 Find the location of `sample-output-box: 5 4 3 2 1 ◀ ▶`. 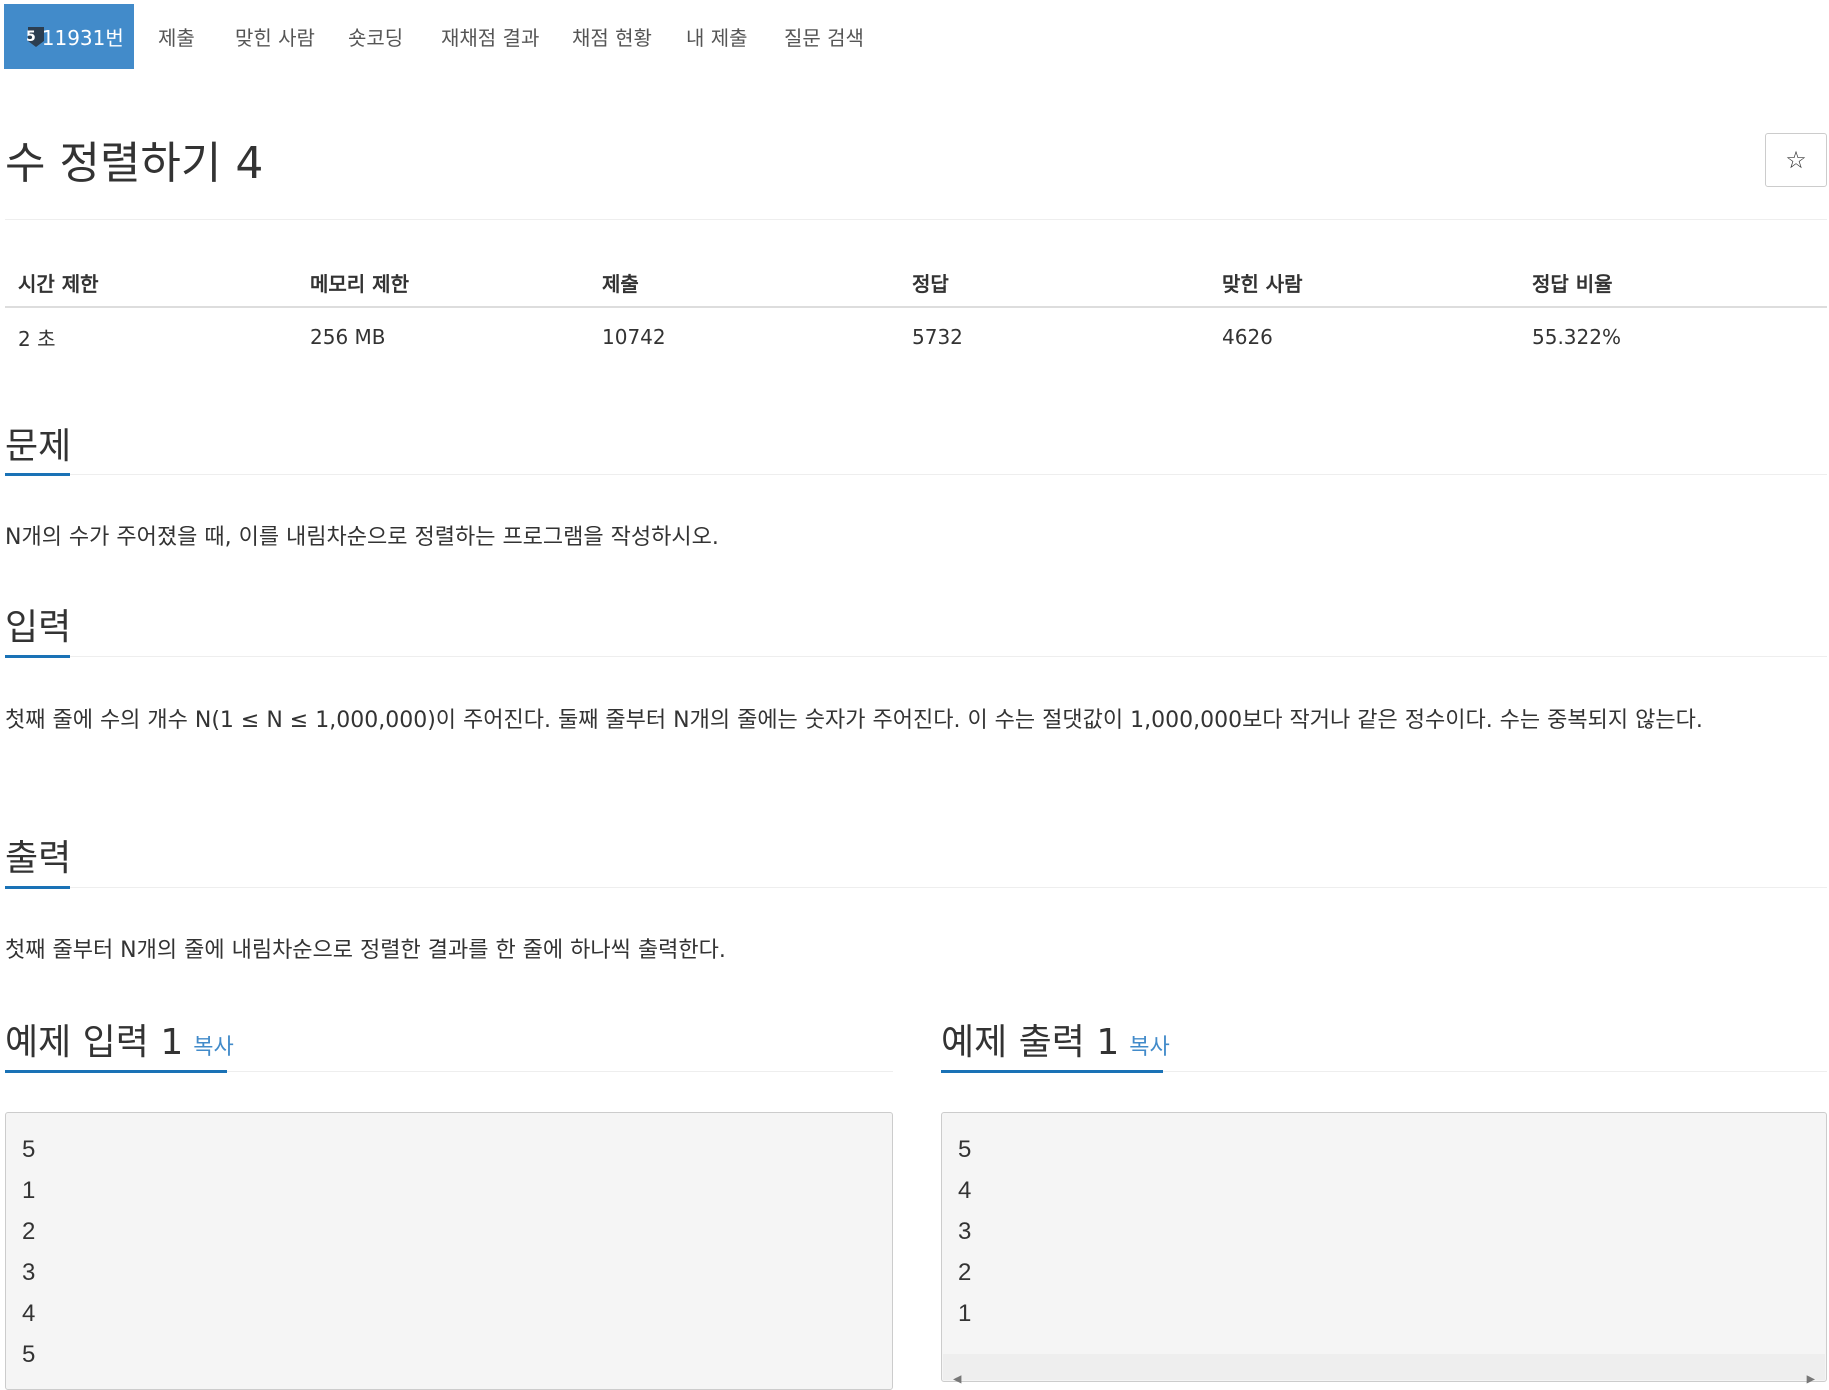

sample-output-box: 5 4 3 2 1 ◀ ▶ is located at coordinates (1384, 1249).